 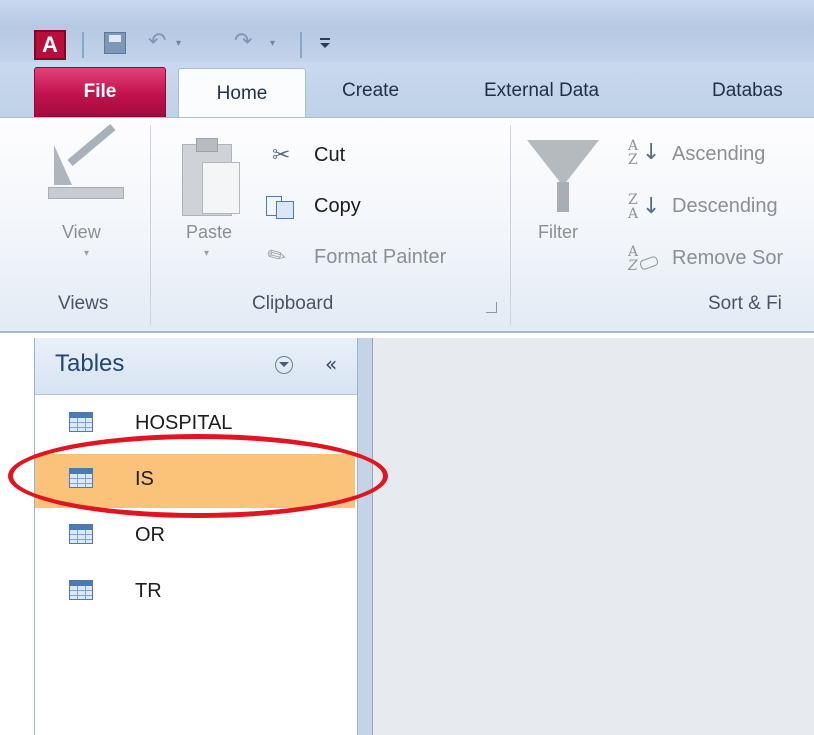 What do you see at coordinates (407, 91) in the screenshot?
I see `ribbon-tabs: File Home Create External Data Databas` at bounding box center [407, 91].